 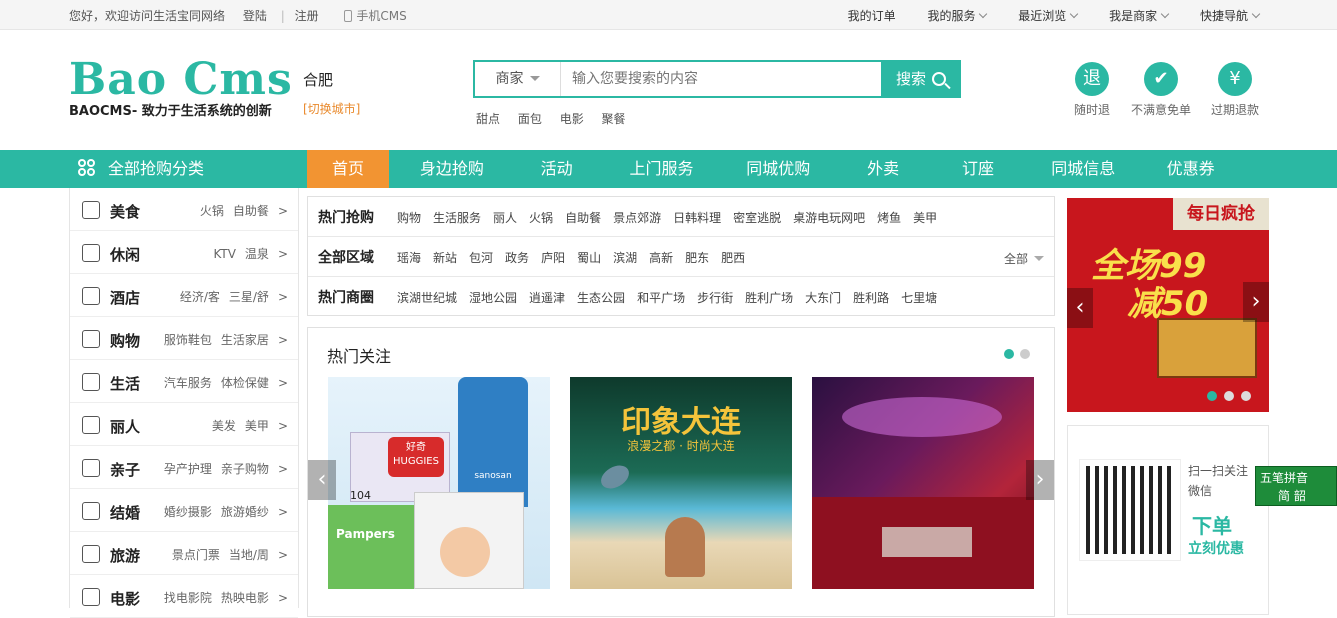 What do you see at coordinates (601, 298) in the screenshot?
I see `filter-option: 生态公园` at bounding box center [601, 298].